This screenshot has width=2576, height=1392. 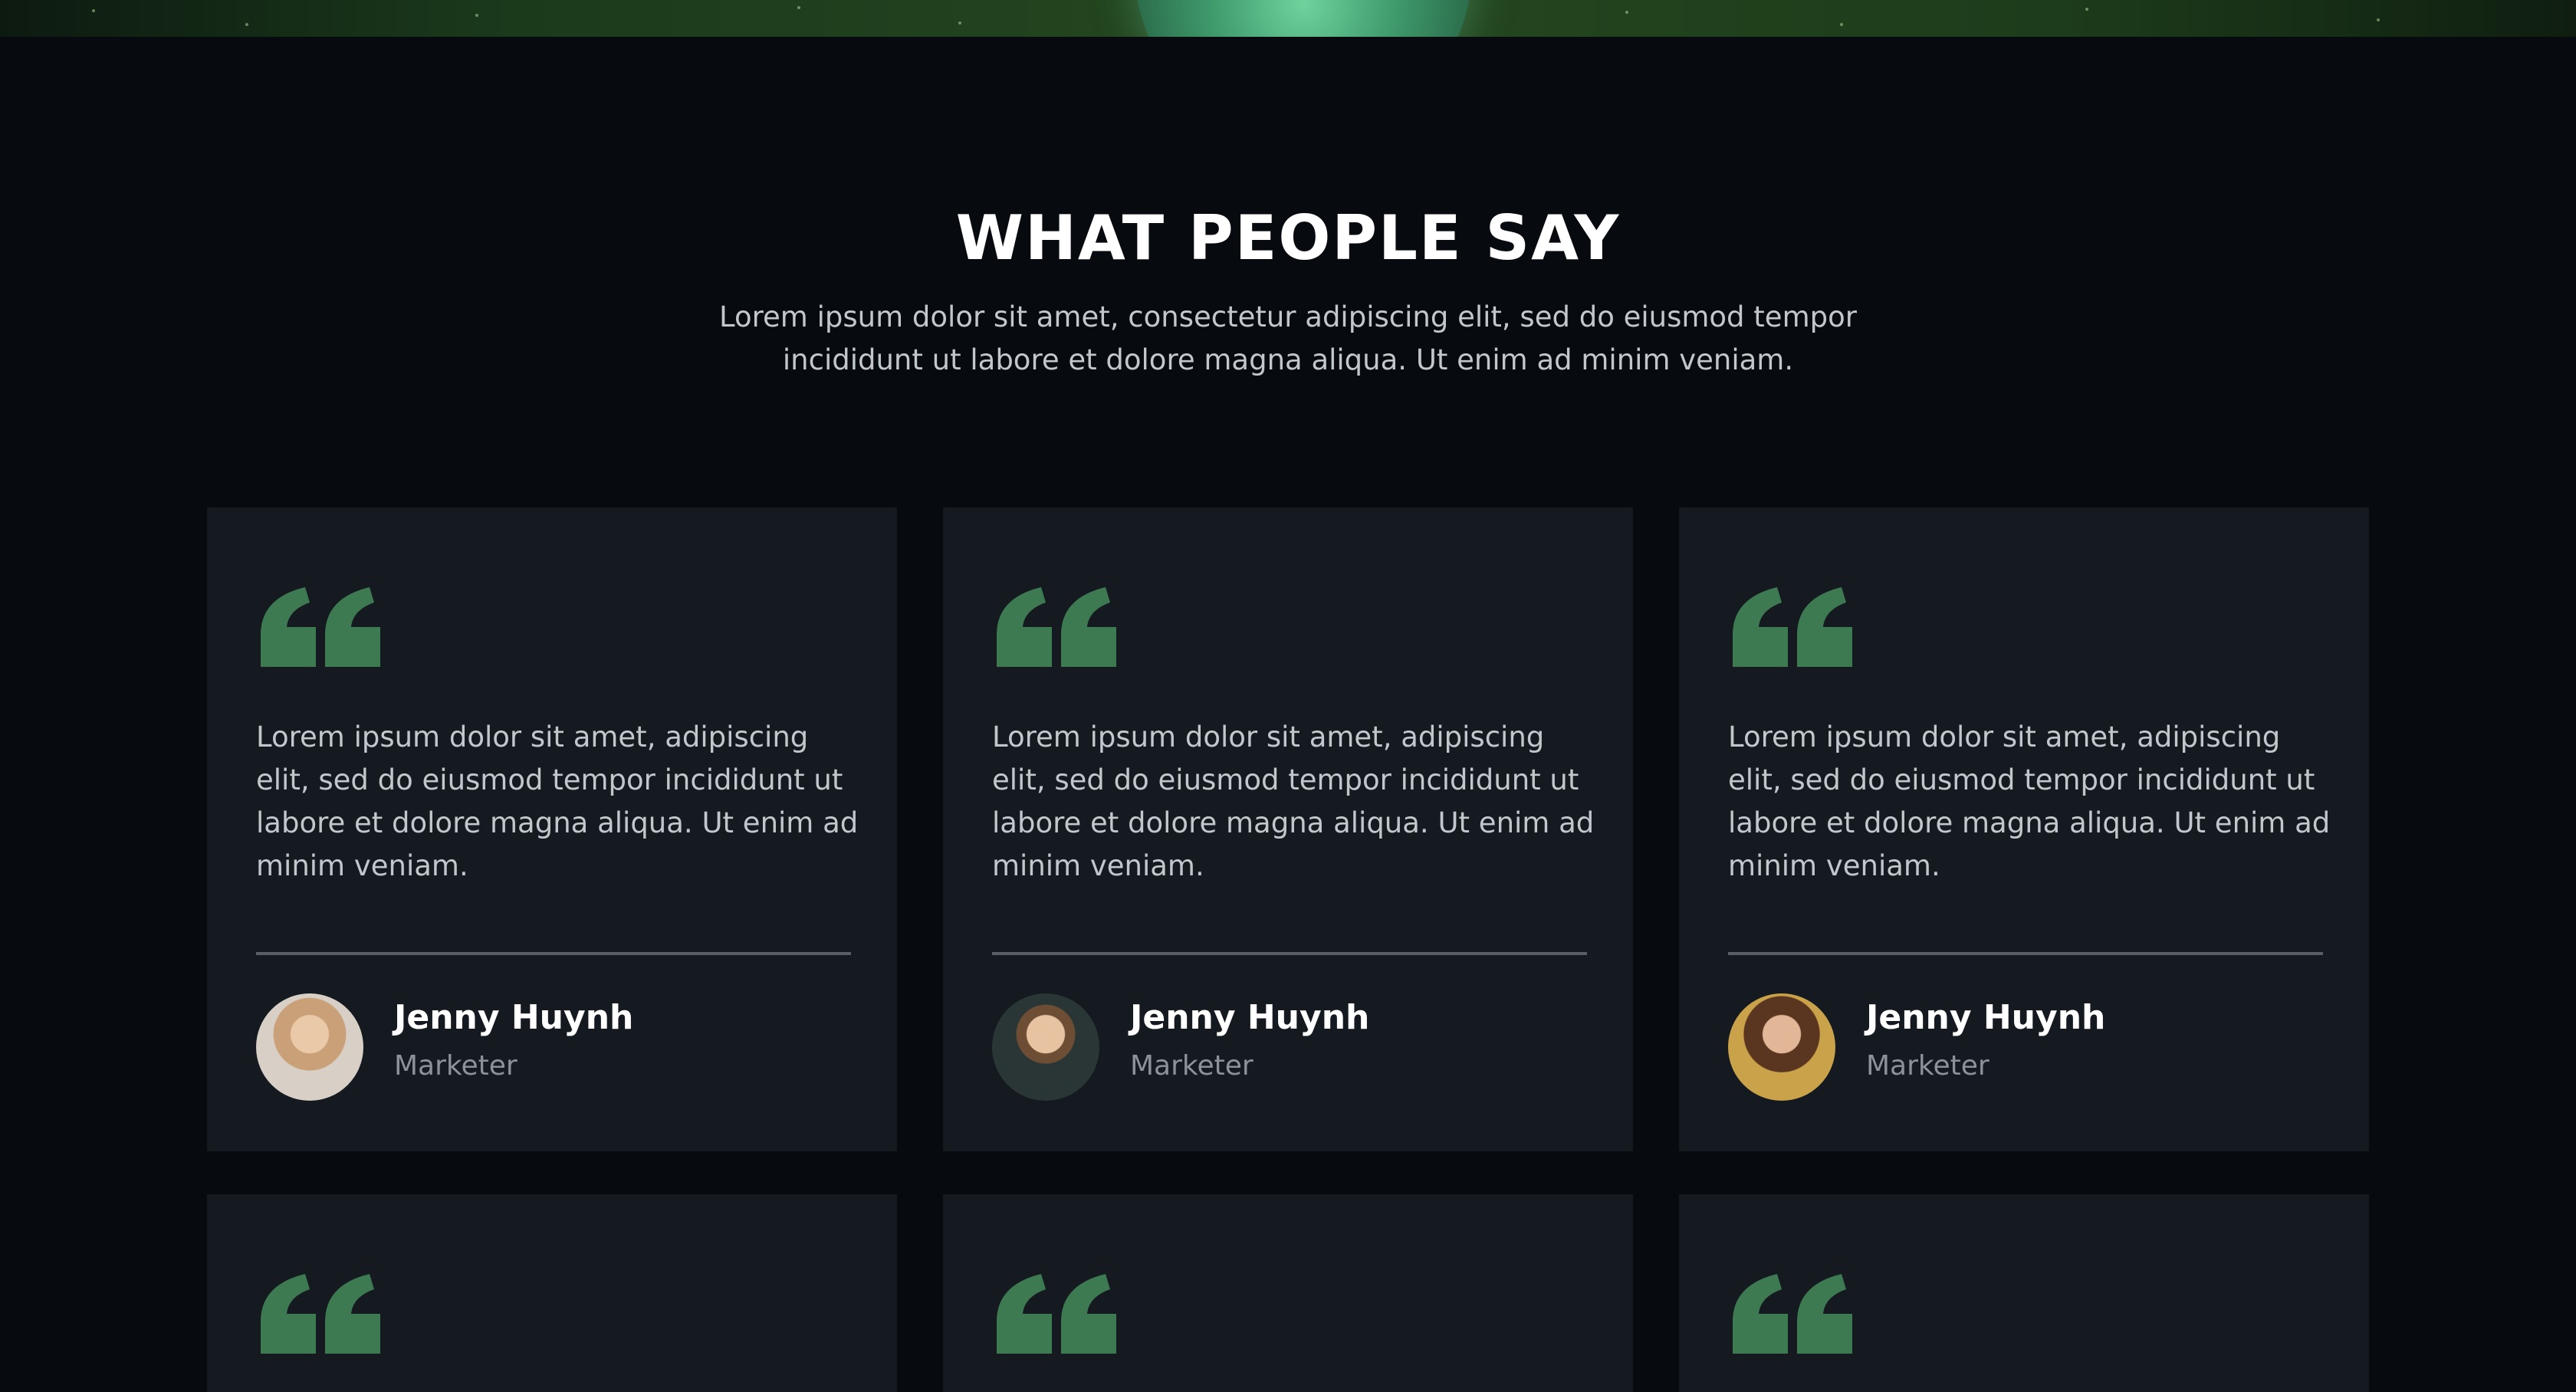 I want to click on planet-illustration, so click(x=1303, y=18).